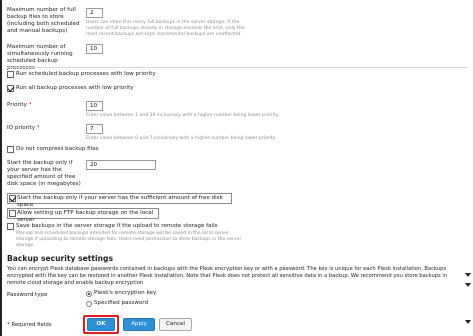  What do you see at coordinates (94, 49) in the screenshot?
I see `max-simultaneous-input: 10` at bounding box center [94, 49].